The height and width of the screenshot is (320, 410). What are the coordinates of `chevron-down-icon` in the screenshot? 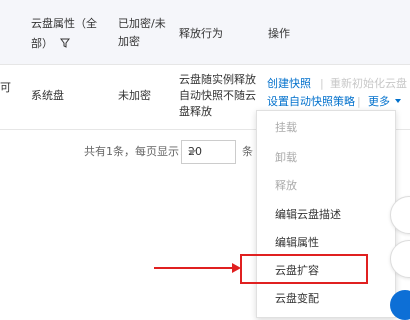 It's located at (192, 152).